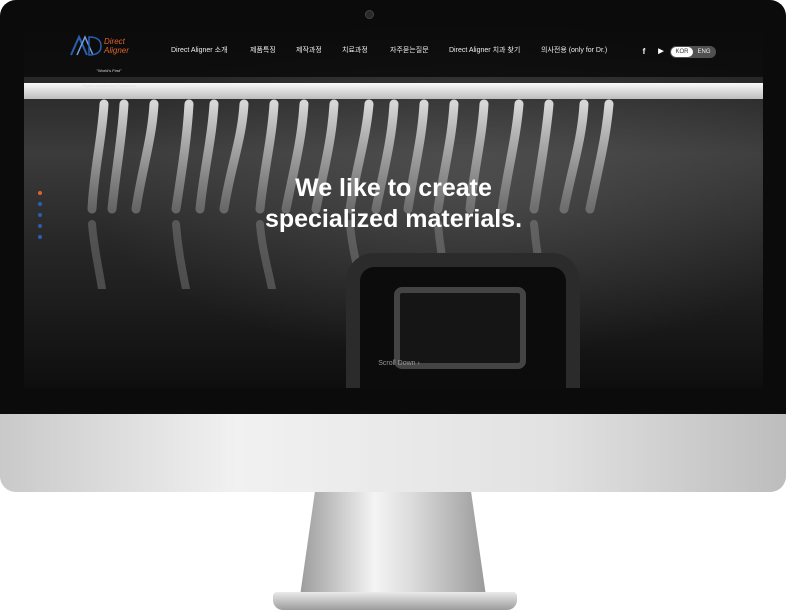 Image resolution: width=786 pixels, height=613 pixels. What do you see at coordinates (574, 50) in the screenshot?
I see `nav-item-doctors-only: 의사전용 (only for Dr.)` at bounding box center [574, 50].